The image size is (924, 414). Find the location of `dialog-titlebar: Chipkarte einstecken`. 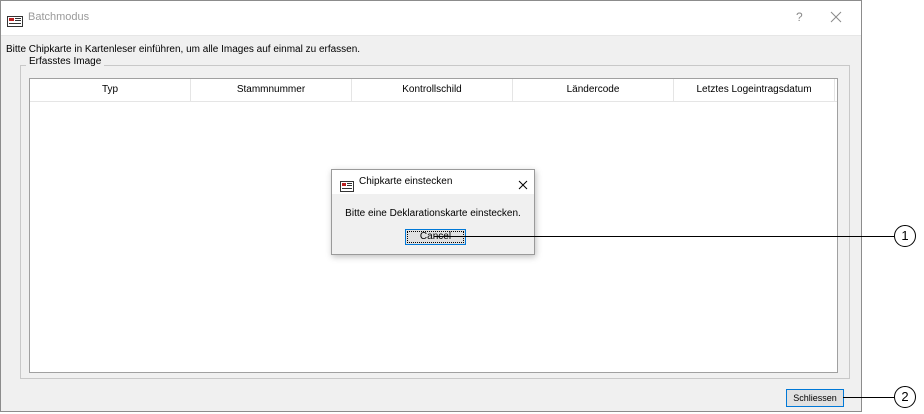

dialog-titlebar: Chipkarte einstecken is located at coordinates (433, 182).